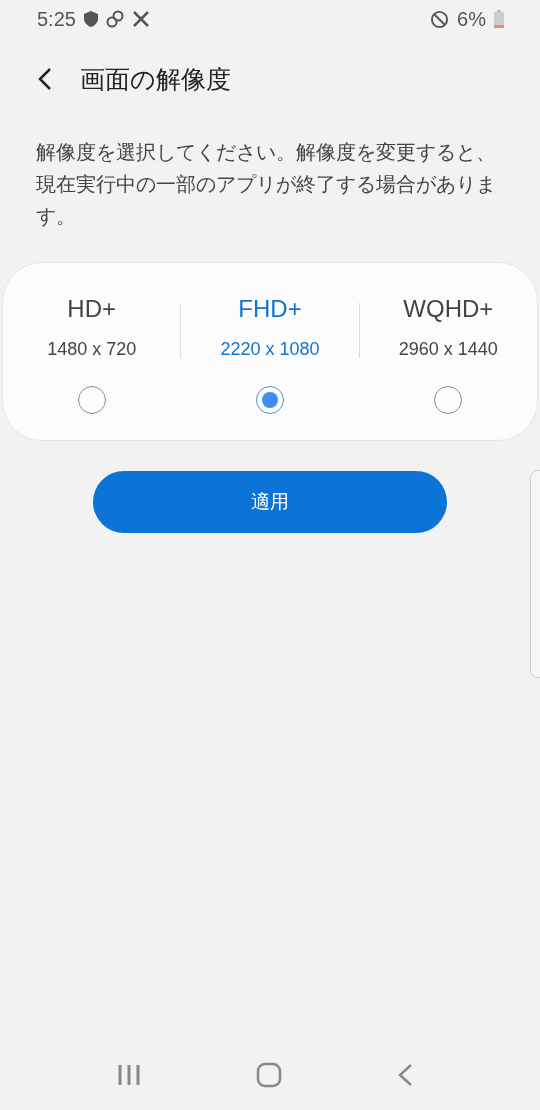 The height and width of the screenshot is (1110, 540). I want to click on status-time: 5:25, so click(56, 19).